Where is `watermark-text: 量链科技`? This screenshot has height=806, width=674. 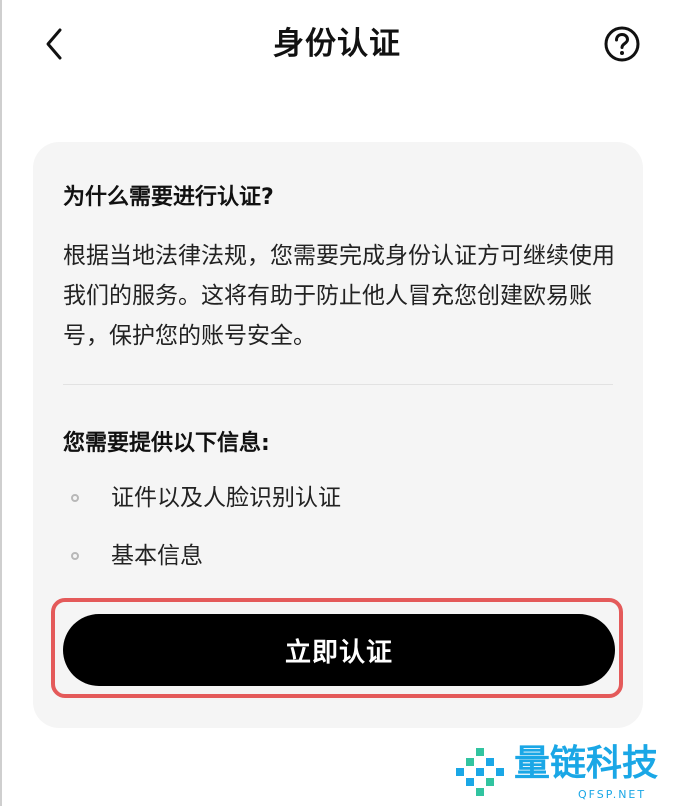
watermark-text: 量链科技 is located at coordinates (586, 763).